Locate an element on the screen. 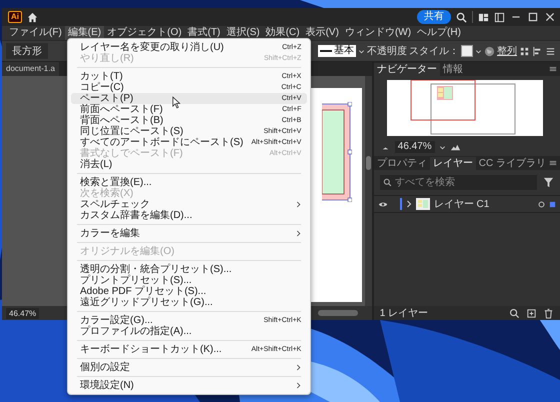  stroke-line-icon is located at coordinates (326, 51).